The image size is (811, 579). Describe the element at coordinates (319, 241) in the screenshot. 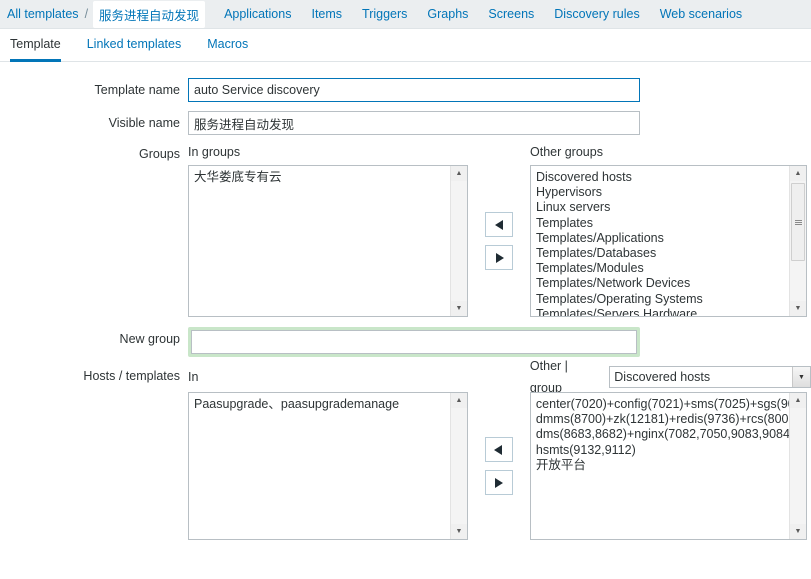

I see `in-groups-items: 大华娄底专有云` at that location.